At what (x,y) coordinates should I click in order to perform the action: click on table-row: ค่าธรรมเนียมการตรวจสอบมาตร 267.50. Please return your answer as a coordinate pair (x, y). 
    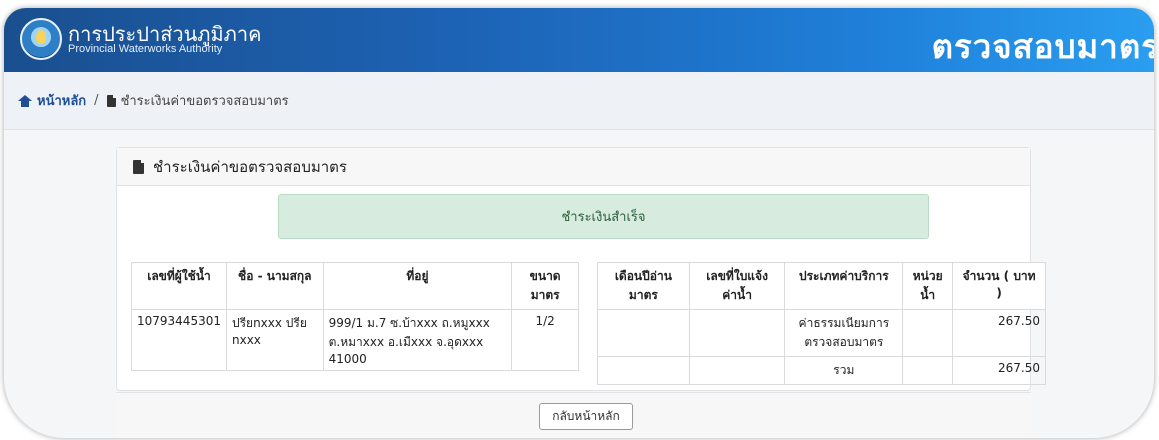
    Looking at the image, I should click on (821, 333).